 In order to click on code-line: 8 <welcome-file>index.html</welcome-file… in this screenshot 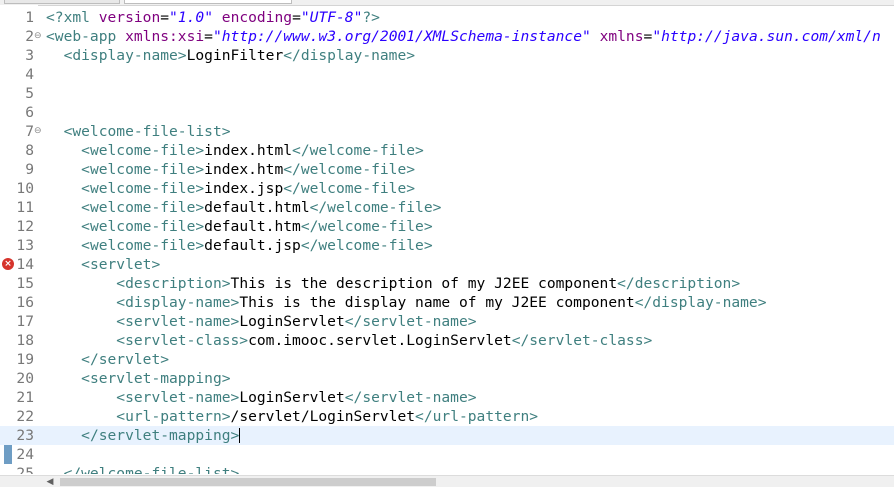, I will do `click(447, 150)`.